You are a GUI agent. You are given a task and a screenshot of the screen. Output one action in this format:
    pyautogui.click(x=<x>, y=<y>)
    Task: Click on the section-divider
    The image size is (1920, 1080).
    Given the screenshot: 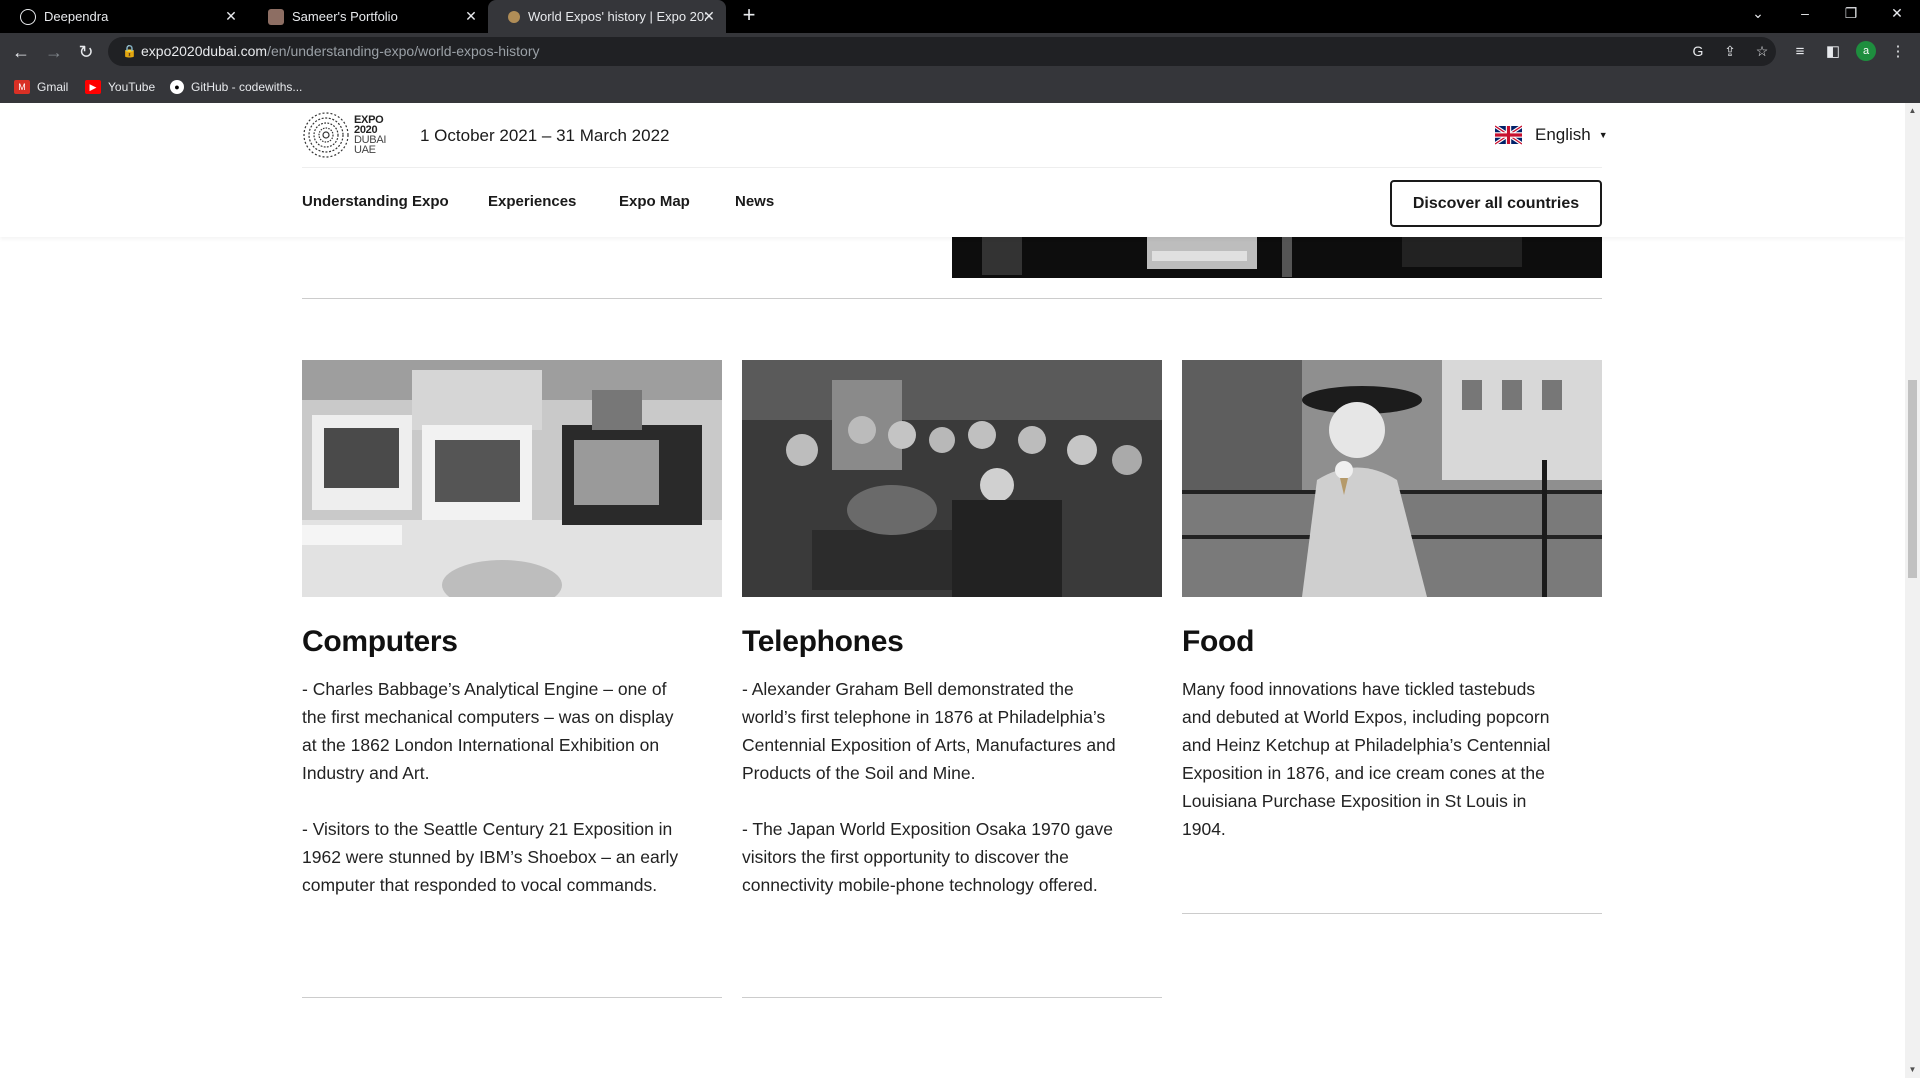 What is the action you would take?
    pyautogui.click(x=952, y=298)
    